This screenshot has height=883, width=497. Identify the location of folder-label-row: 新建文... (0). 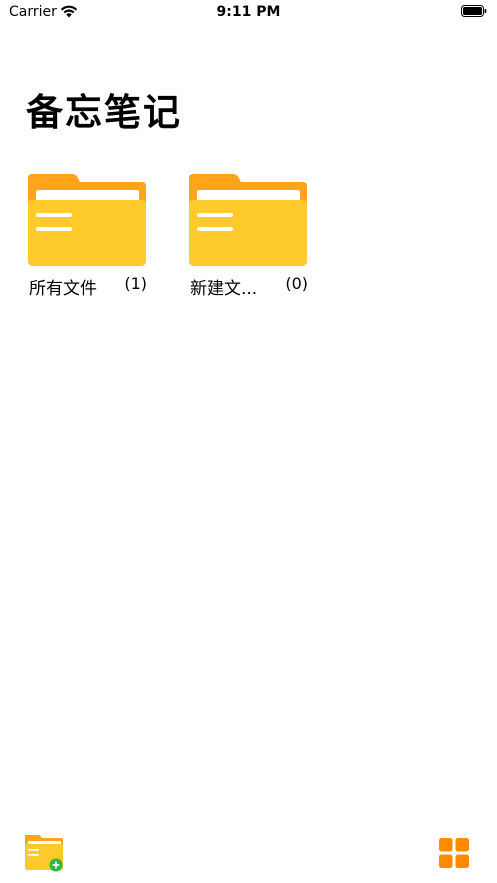
(252, 286).